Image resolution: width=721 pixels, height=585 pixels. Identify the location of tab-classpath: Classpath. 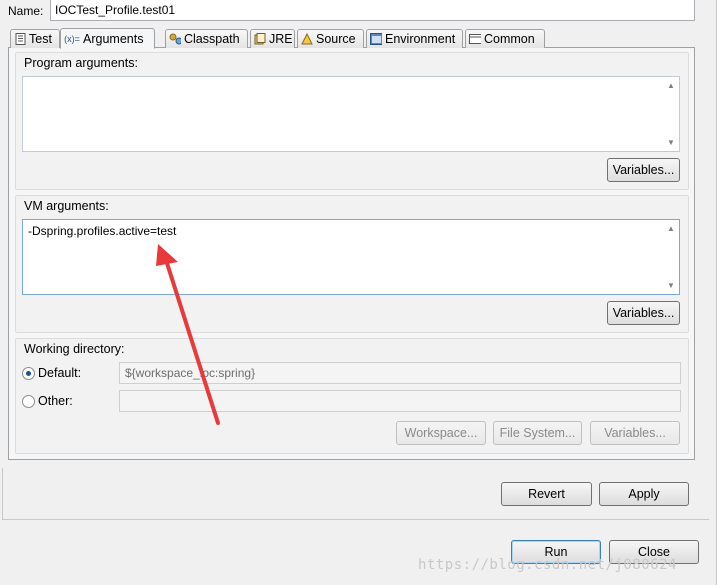
(206, 38).